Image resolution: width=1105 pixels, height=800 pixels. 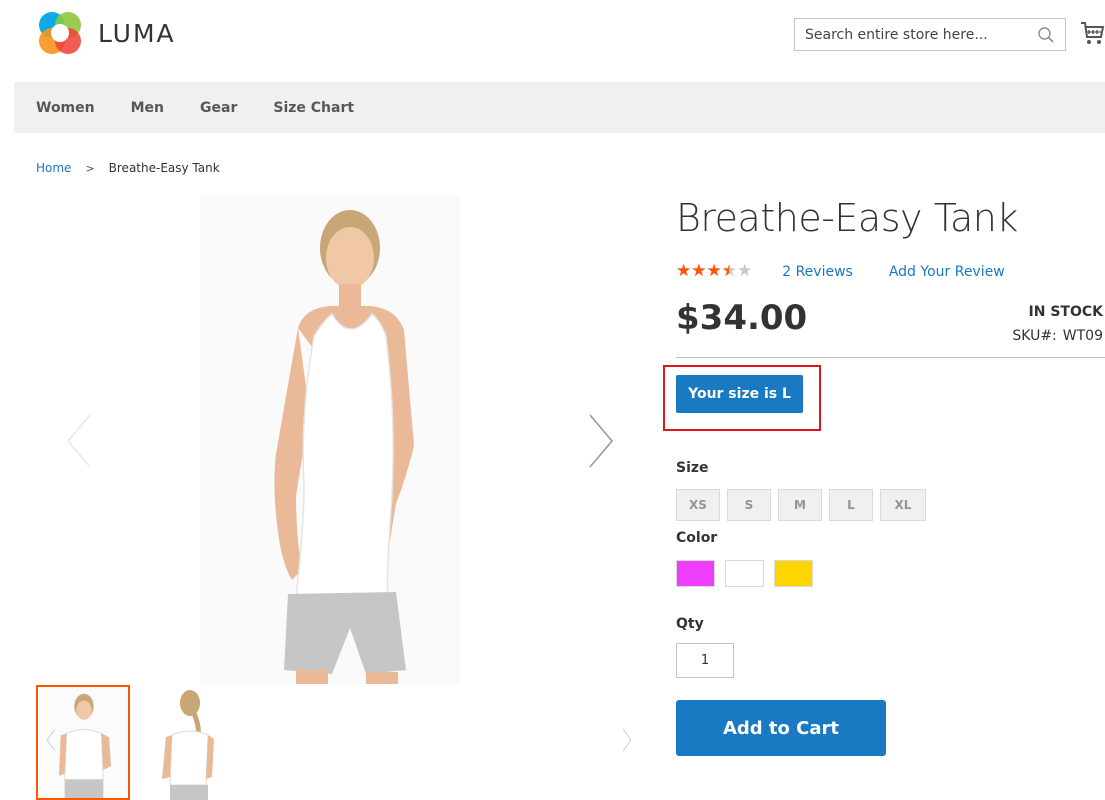 I want to click on thumbnail-back-image, so click(x=187, y=742).